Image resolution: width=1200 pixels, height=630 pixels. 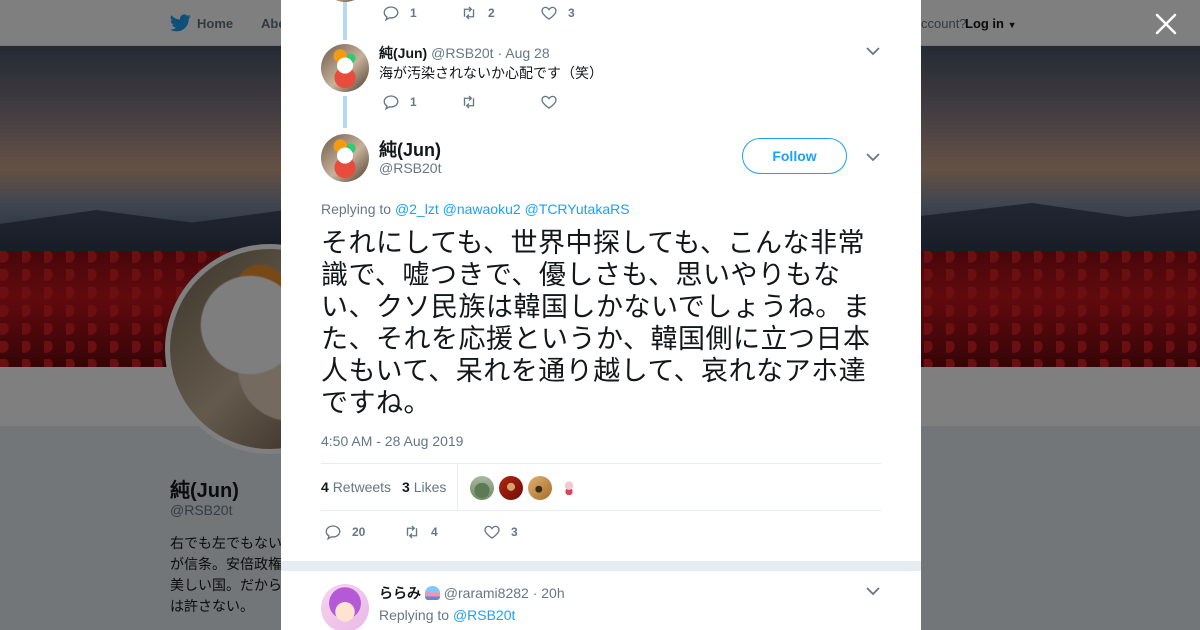 I want to click on mention-link: @TCRYutakaRS, so click(x=577, y=209).